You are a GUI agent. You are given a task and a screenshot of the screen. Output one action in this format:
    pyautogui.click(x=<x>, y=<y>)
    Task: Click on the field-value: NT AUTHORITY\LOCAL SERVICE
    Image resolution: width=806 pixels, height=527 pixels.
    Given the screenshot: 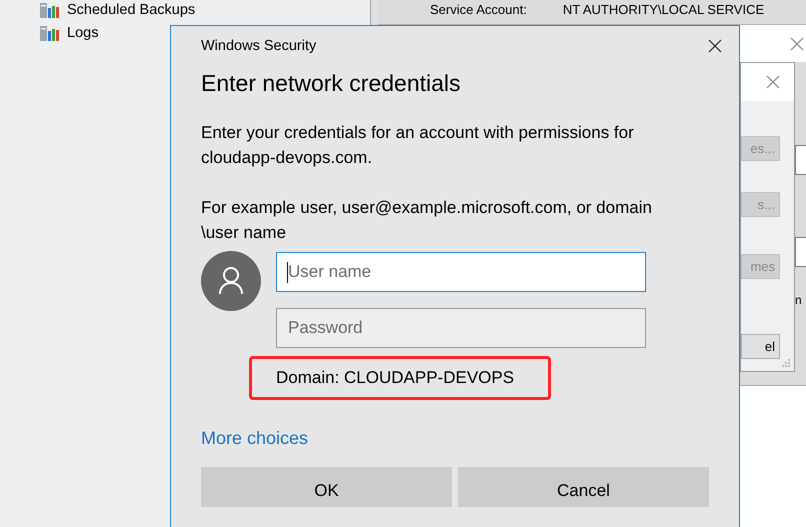 What is the action you would take?
    pyautogui.click(x=663, y=9)
    